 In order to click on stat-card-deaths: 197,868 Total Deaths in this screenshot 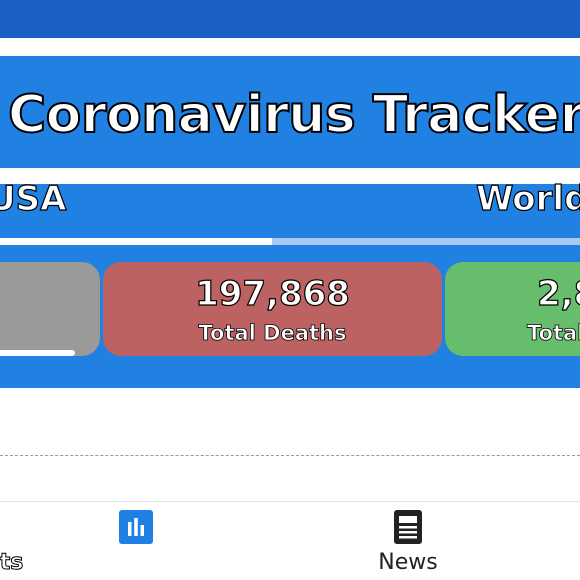, I will do `click(272, 309)`.